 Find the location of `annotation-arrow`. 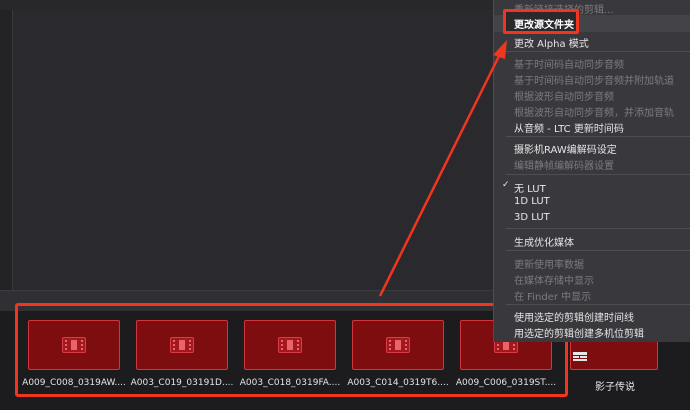

annotation-arrow is located at coordinates (442, 168).